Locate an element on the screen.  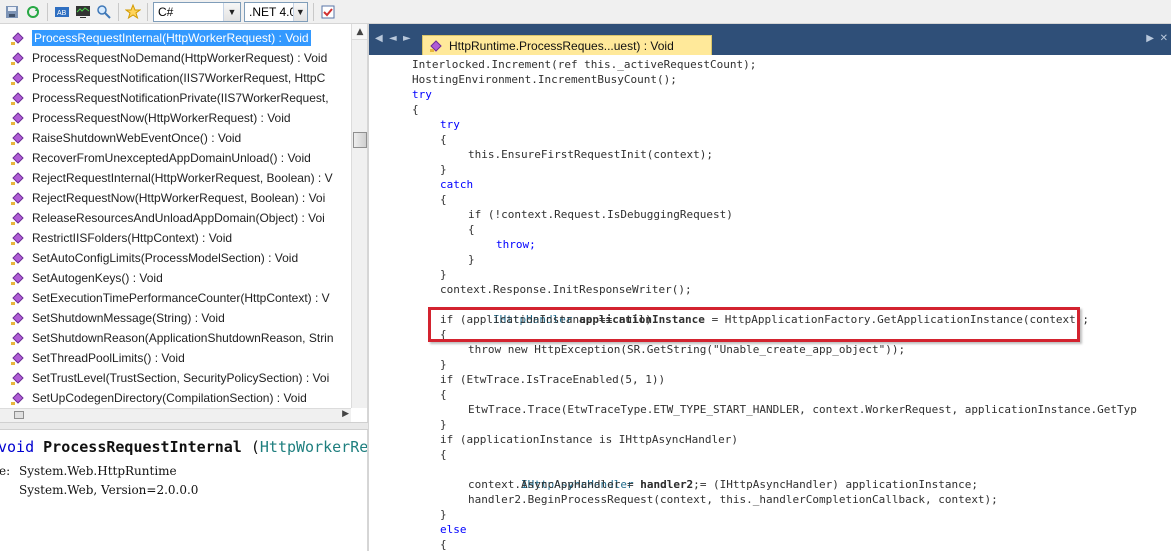
back-arrow-icon: ◄ is located at coordinates (393, 38).